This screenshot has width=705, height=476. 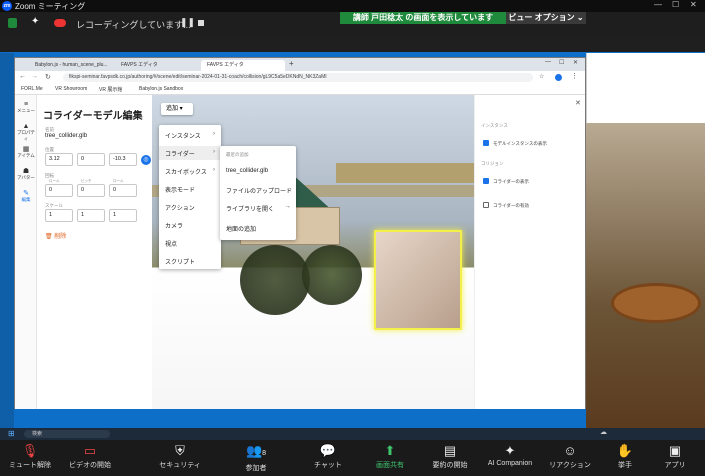 What do you see at coordinates (658, 4) in the screenshot?
I see `minimize-icon: —` at bounding box center [658, 4].